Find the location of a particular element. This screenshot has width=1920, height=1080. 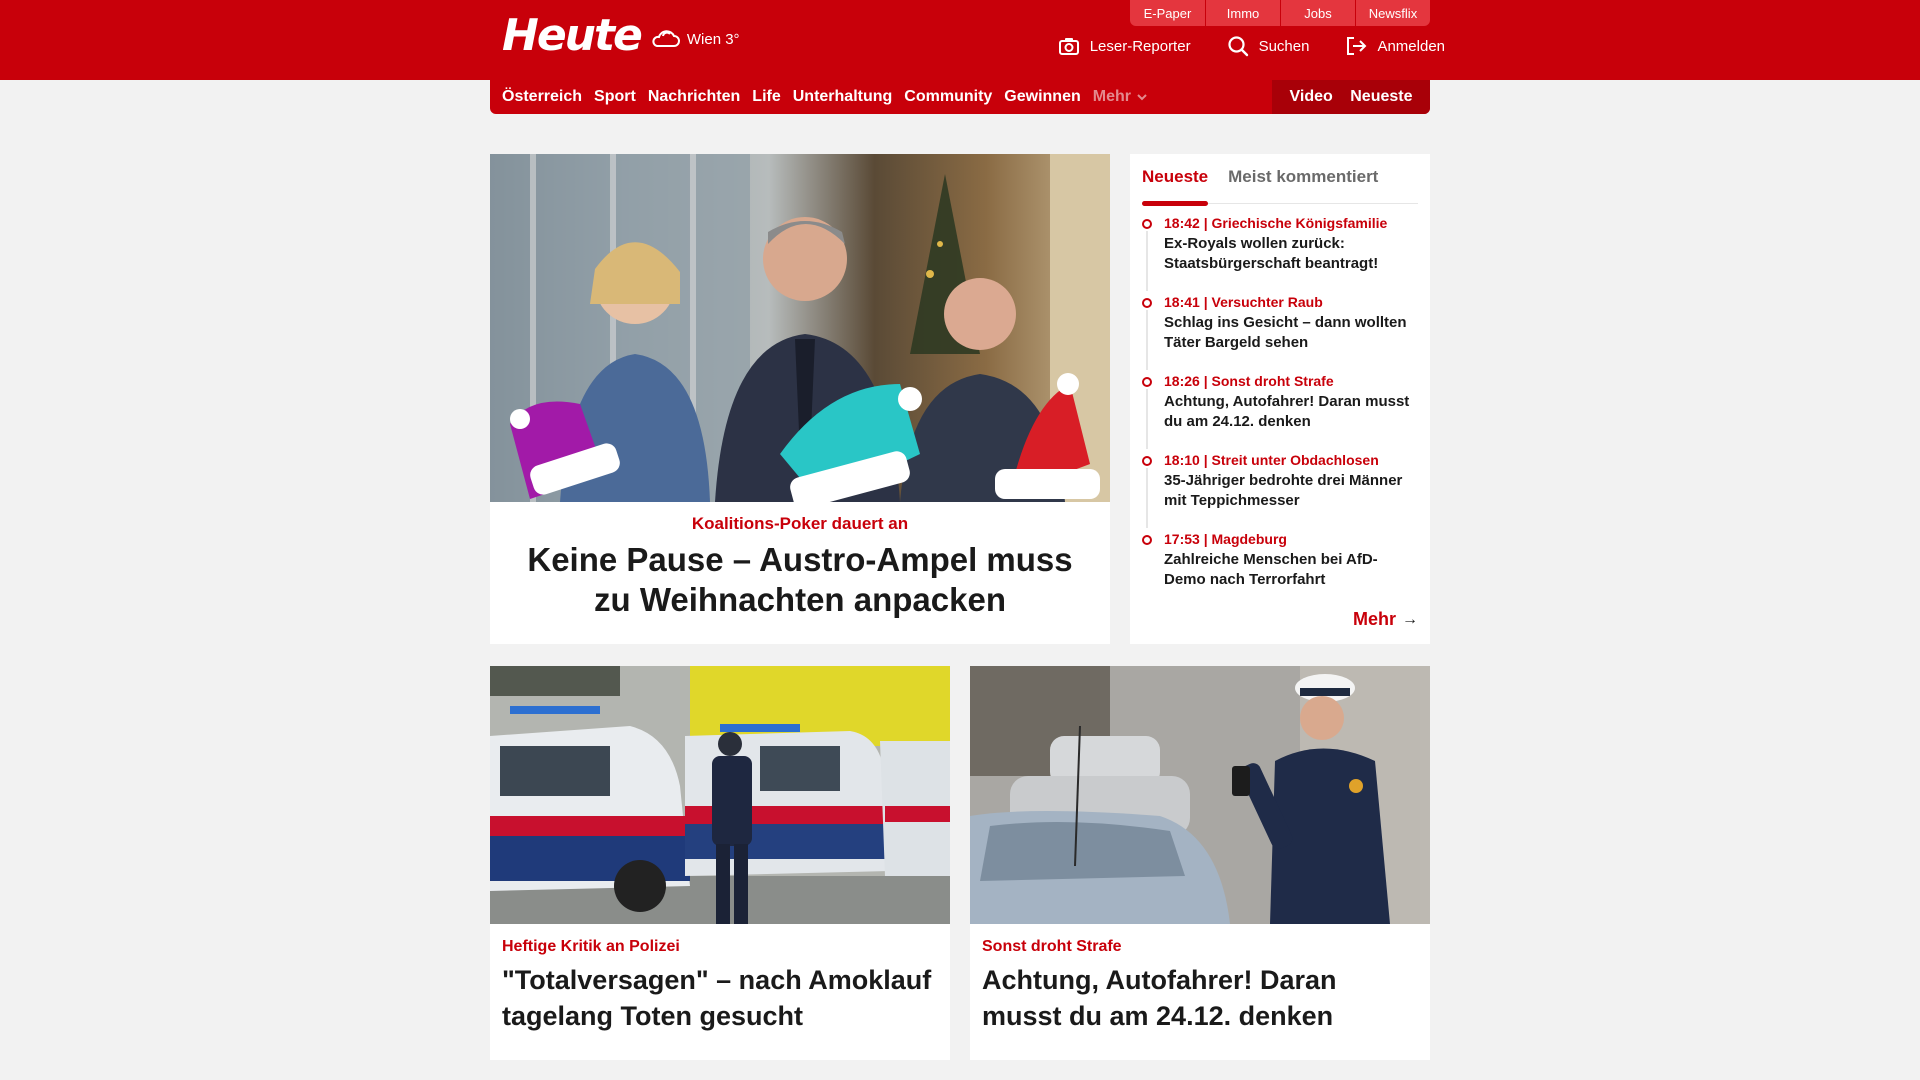

leser-reporter-label: Leser-Reporter is located at coordinates (1140, 46).